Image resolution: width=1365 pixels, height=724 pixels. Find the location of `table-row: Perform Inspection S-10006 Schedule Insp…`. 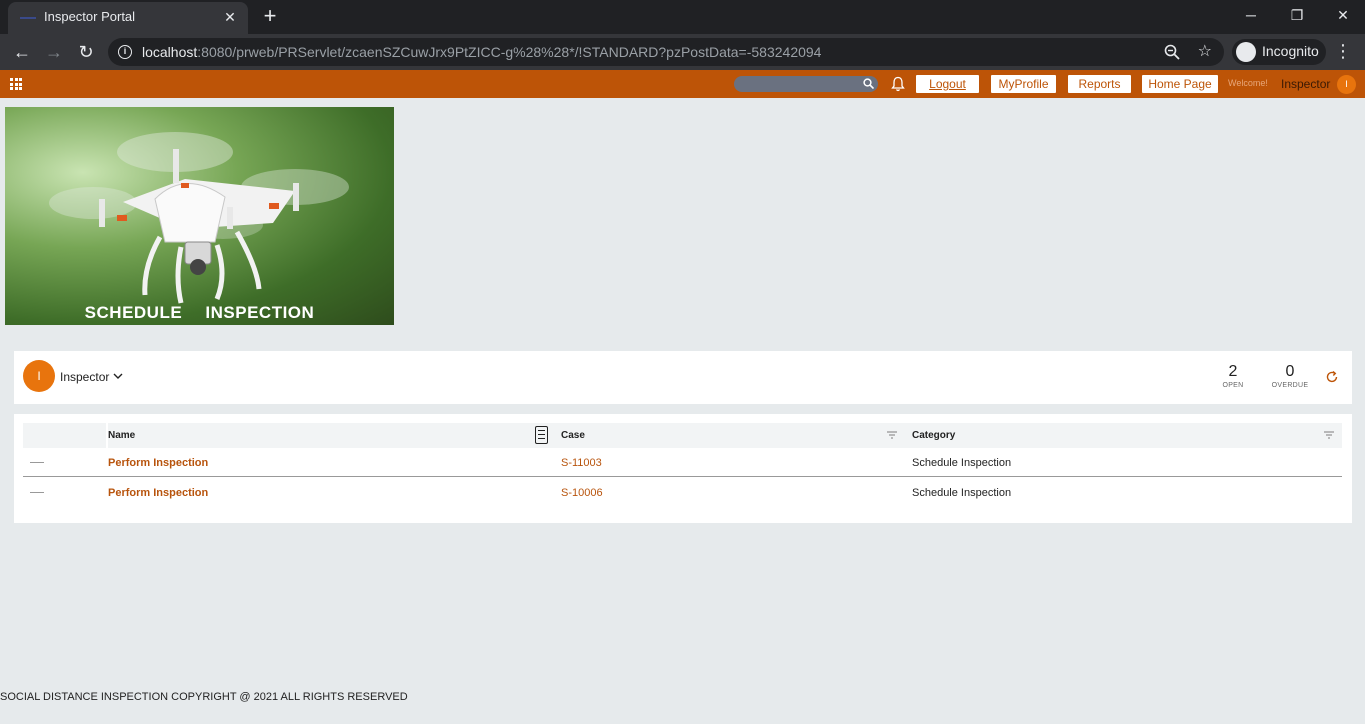

table-row: Perform Inspection S-10006 Schedule Insp… is located at coordinates (682, 492).